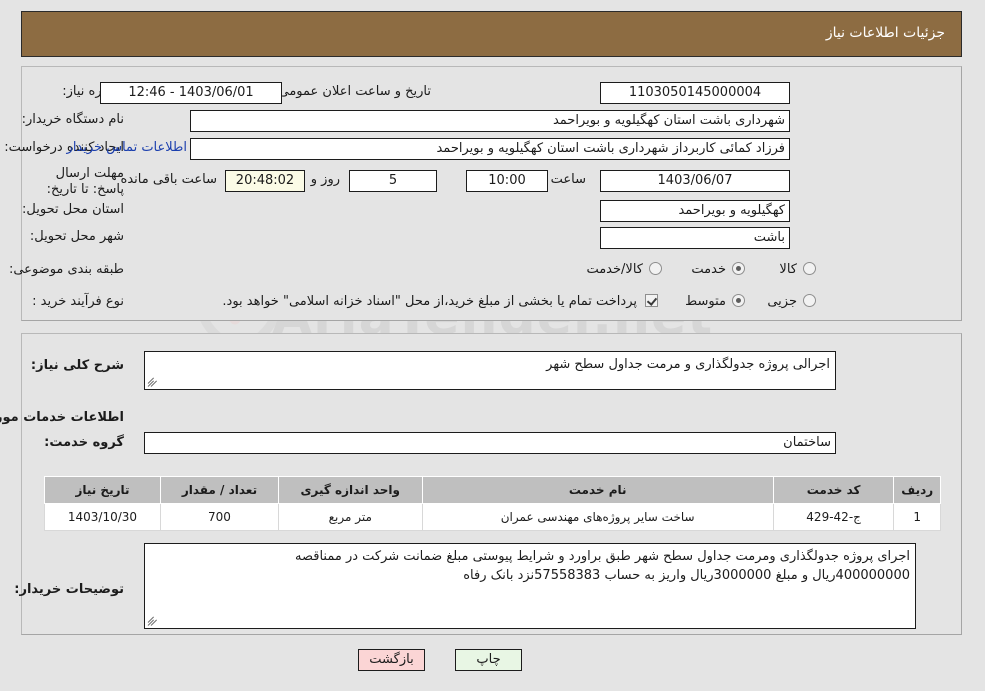 The width and height of the screenshot is (985, 691). What do you see at coordinates (391, 660) in the screenshot?
I see `back-button: بازگشت` at bounding box center [391, 660].